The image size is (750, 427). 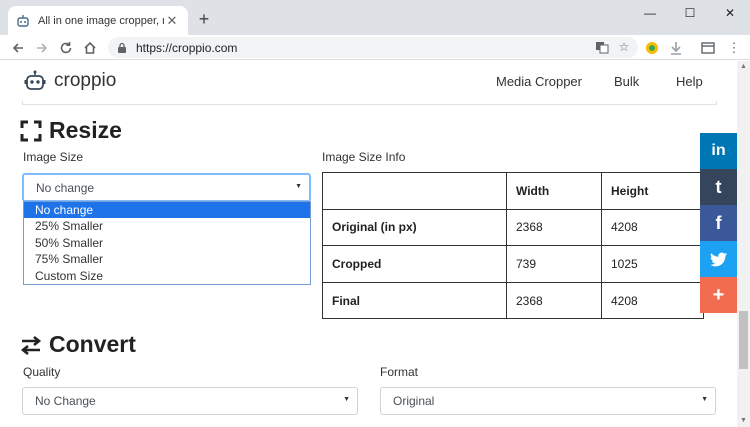 I want to click on screenshot-extension-icon, so click(x=708, y=48).